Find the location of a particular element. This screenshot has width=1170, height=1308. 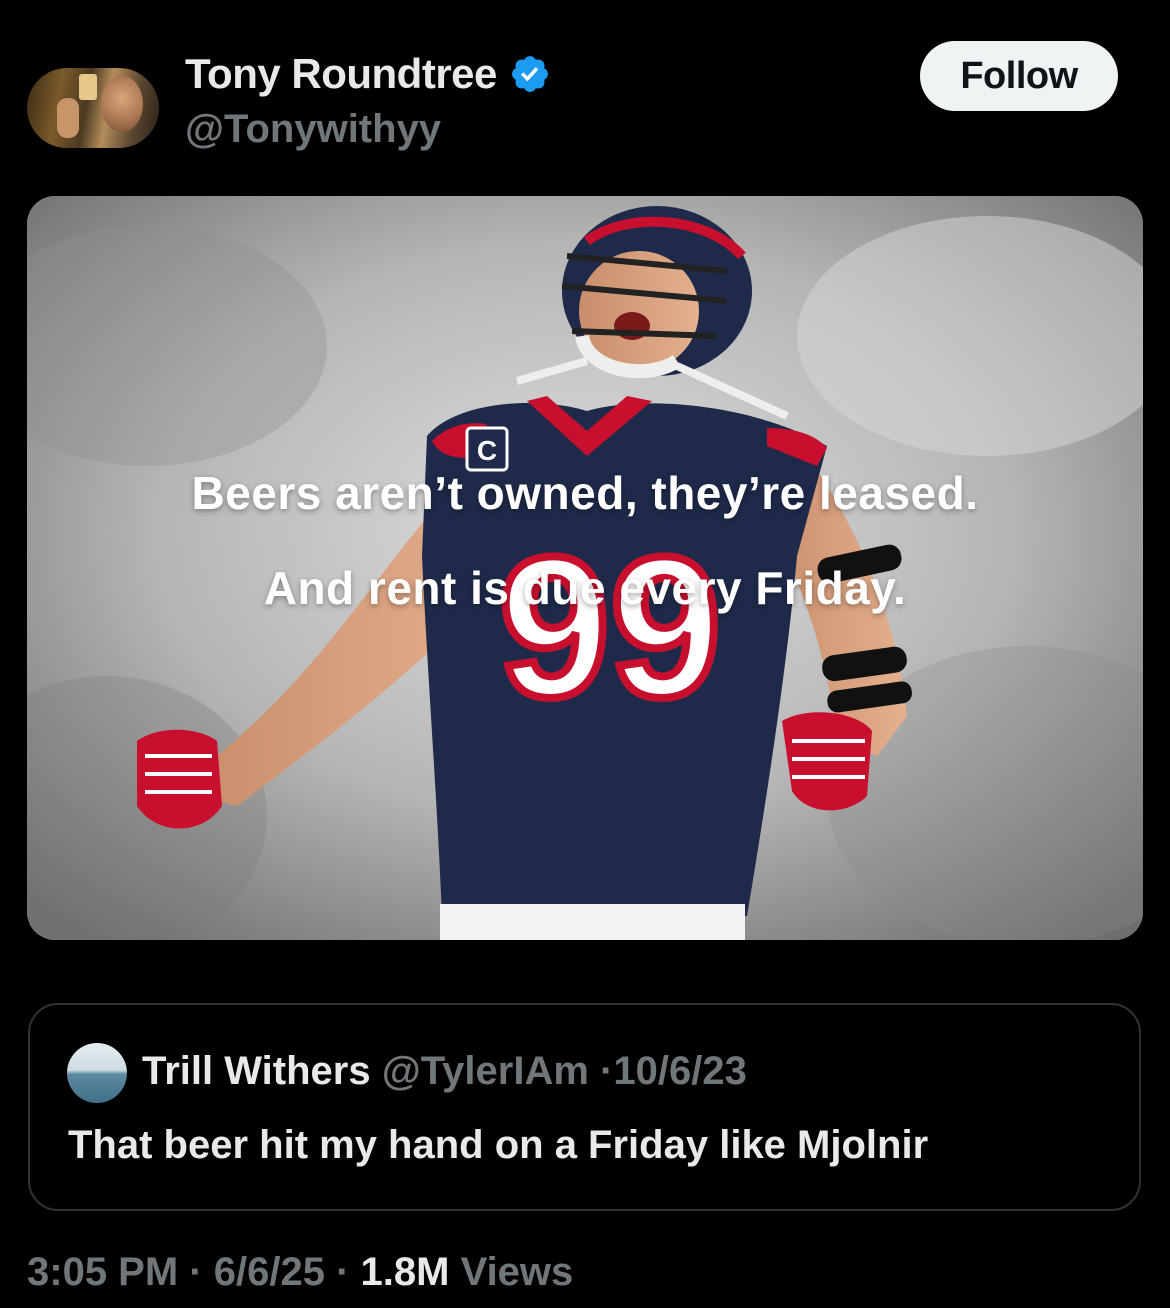

post-metadata: 3:05 PM · 6/6/25 · 1.8M Views is located at coordinates (300, 1272).